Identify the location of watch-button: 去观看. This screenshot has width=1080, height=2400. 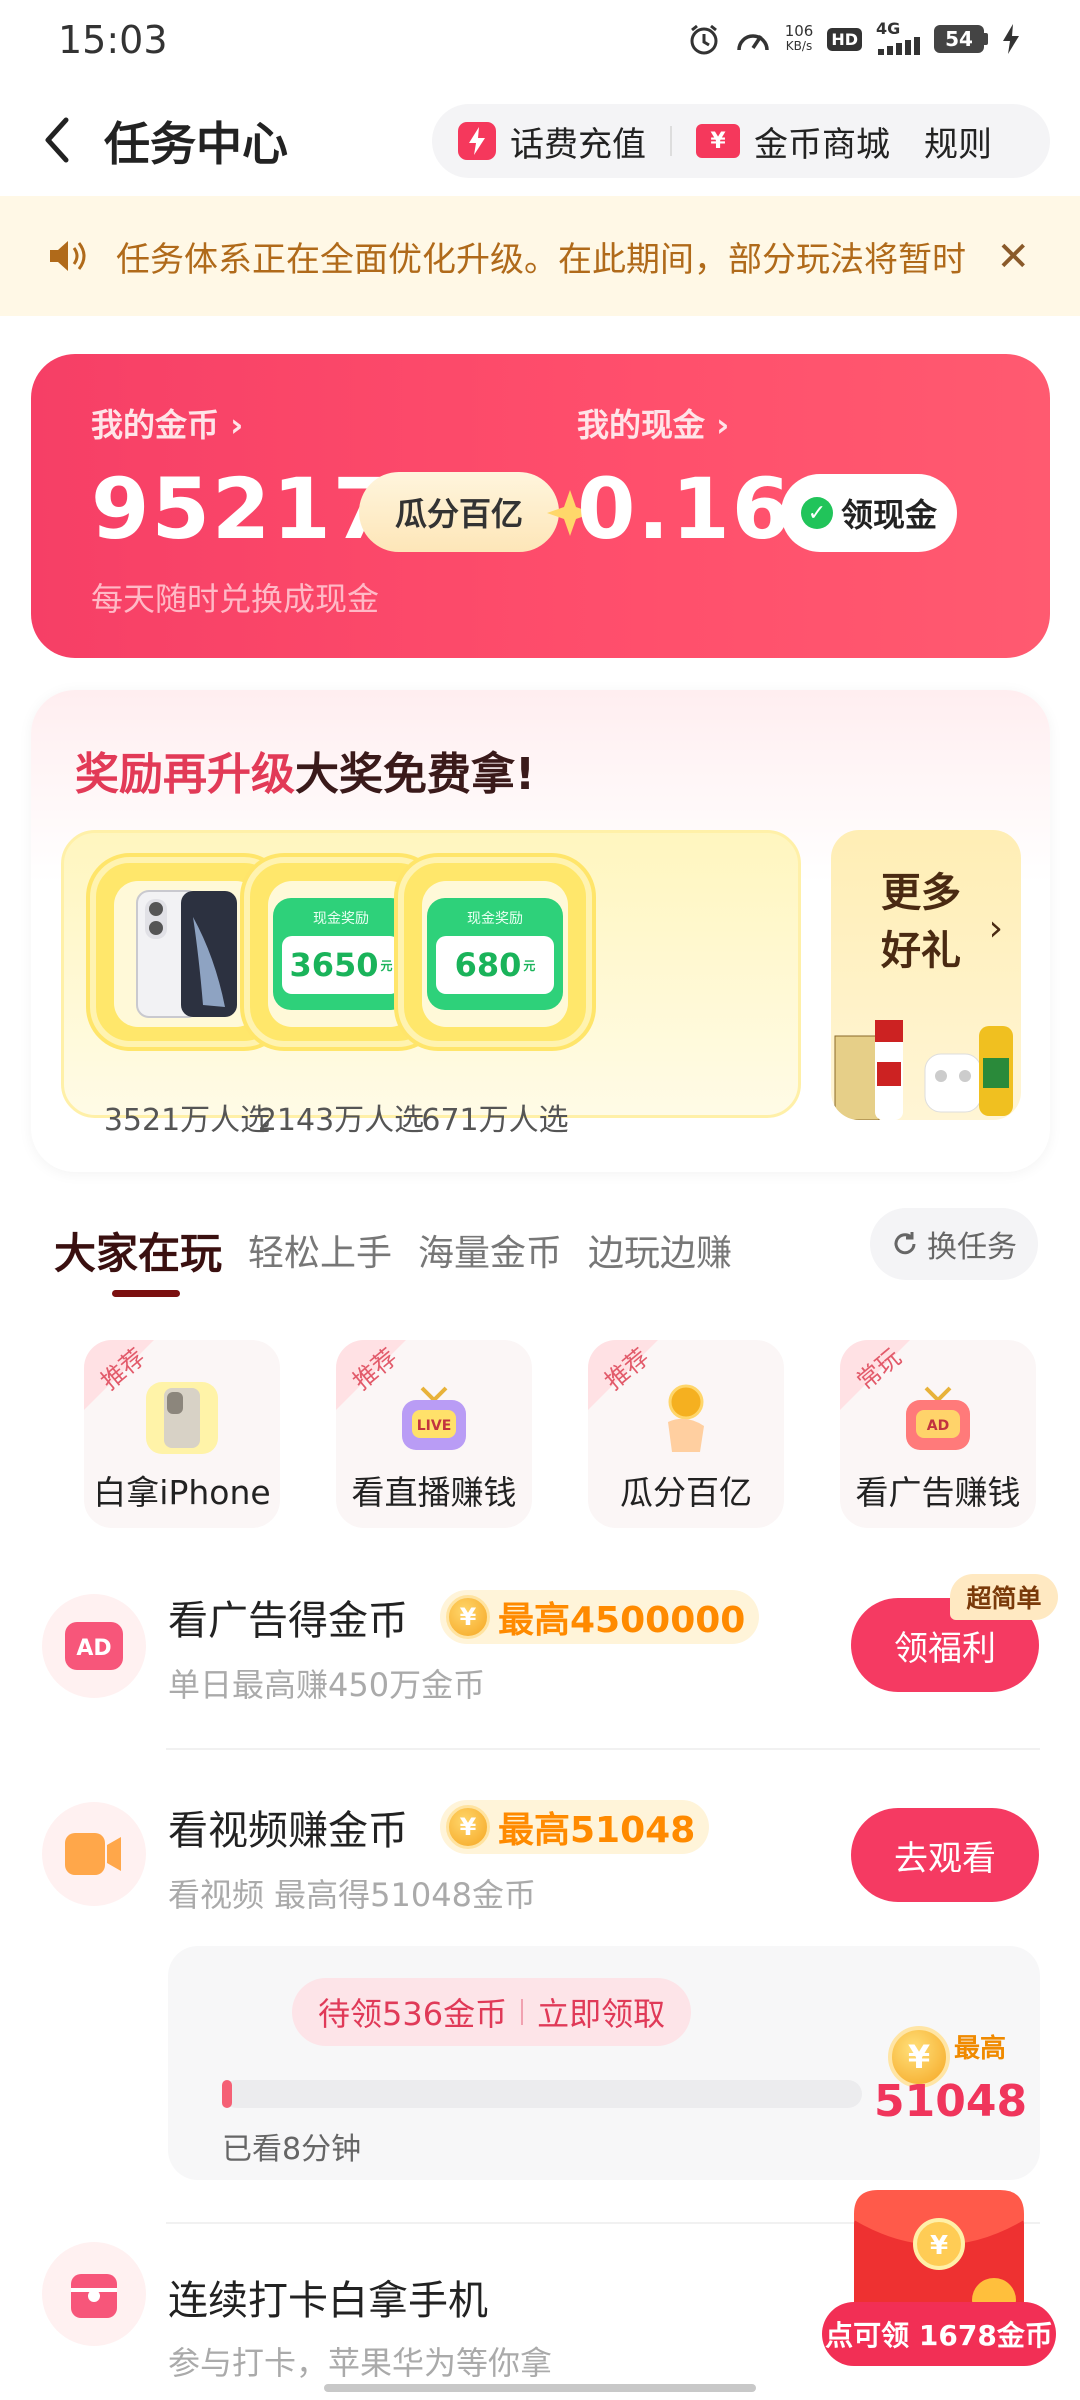
(945, 1855).